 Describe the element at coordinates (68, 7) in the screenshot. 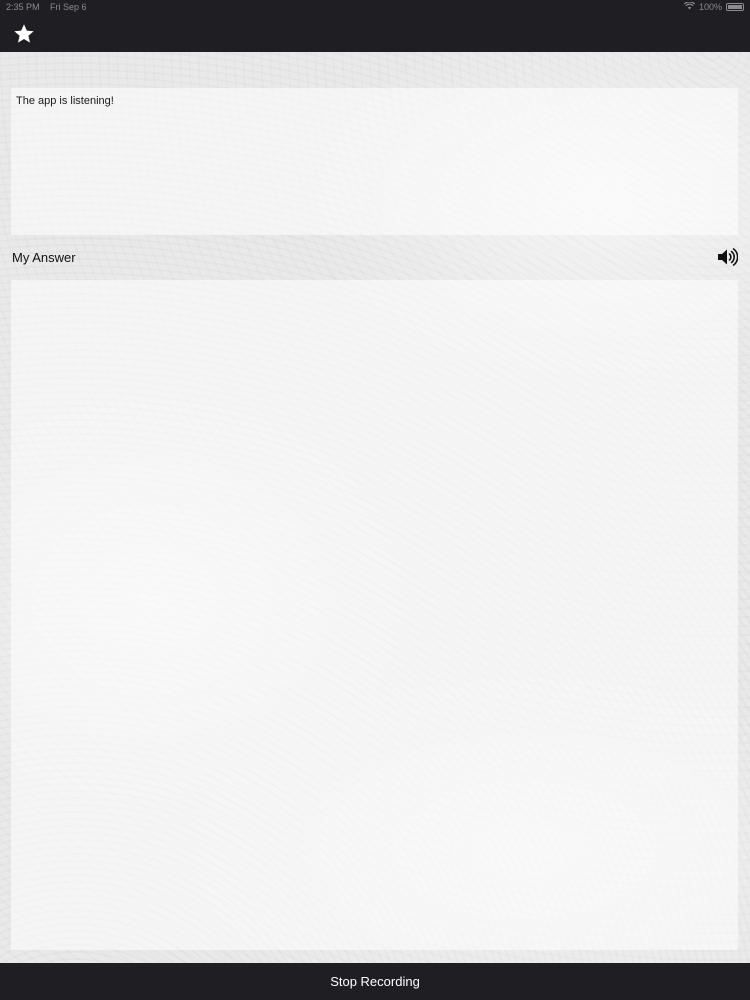

I see `status-date: Fri Sep 6` at that location.